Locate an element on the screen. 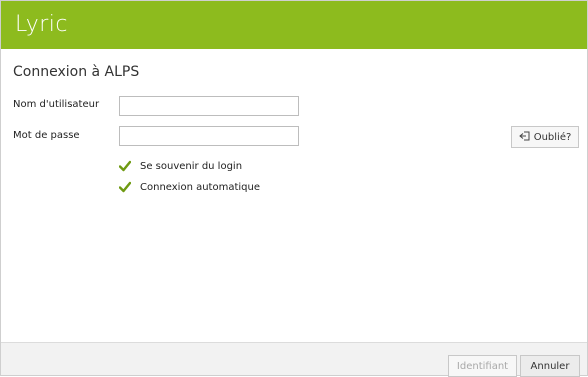 This screenshot has height=377, width=588. cancel-button: Annuler is located at coordinates (550, 366).